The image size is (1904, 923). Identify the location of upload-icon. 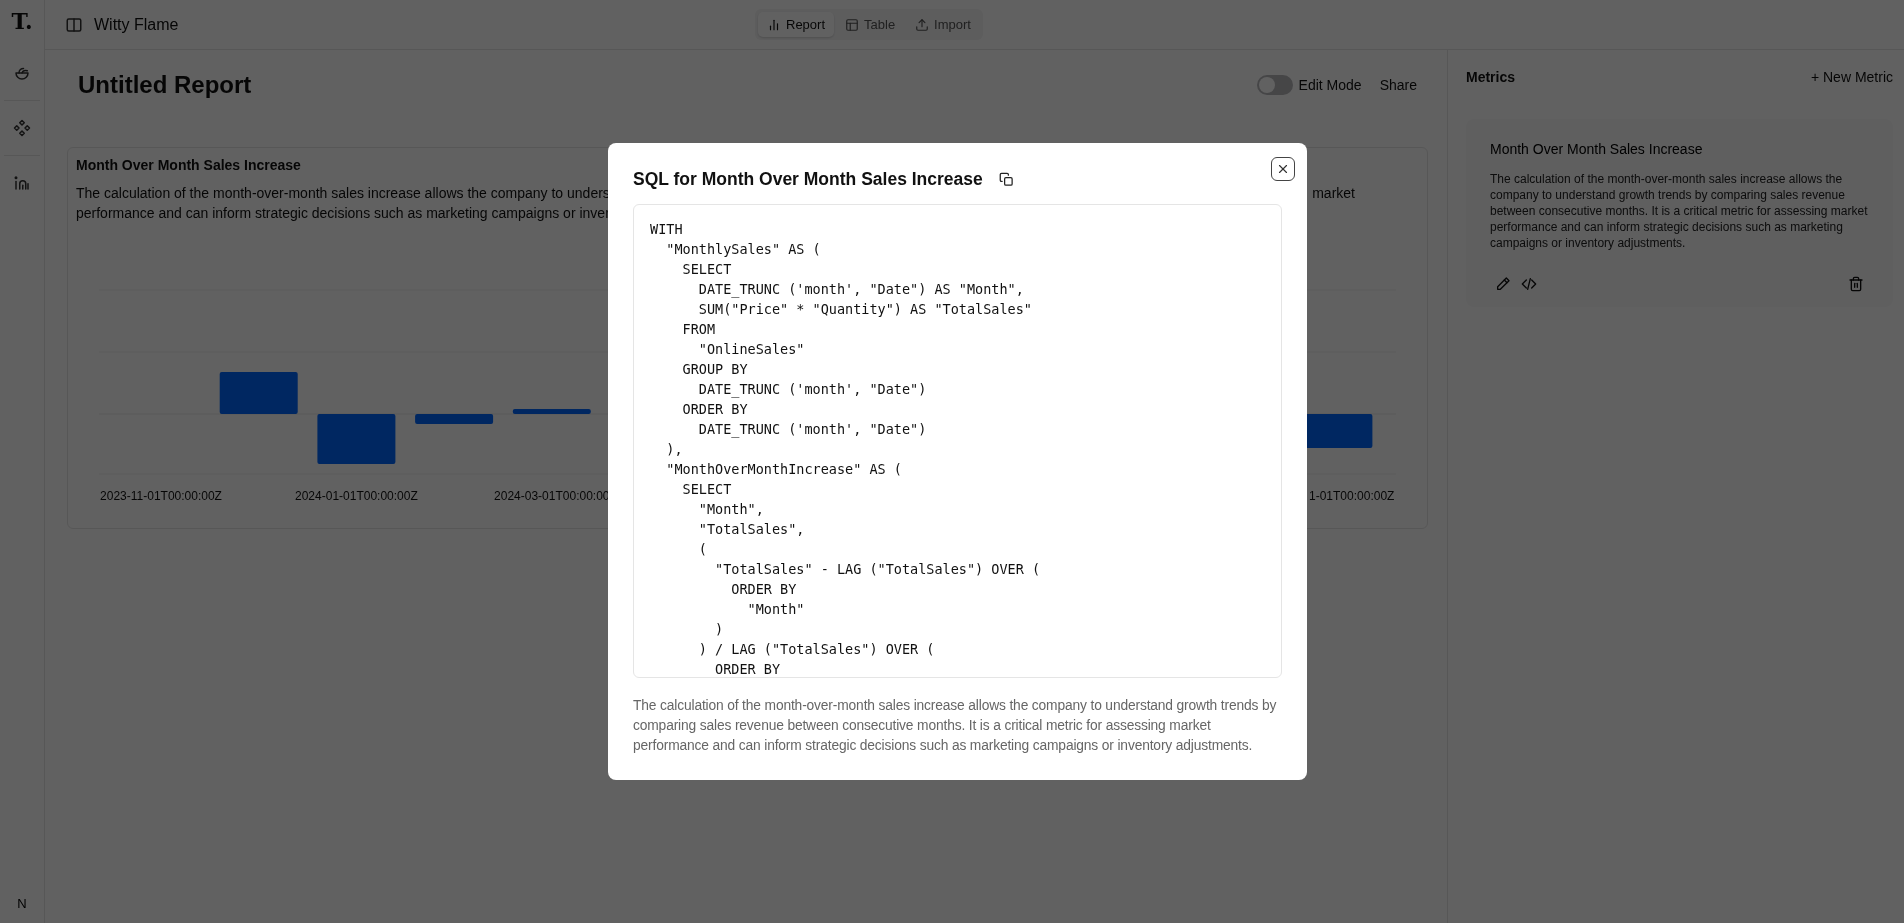
(922, 24).